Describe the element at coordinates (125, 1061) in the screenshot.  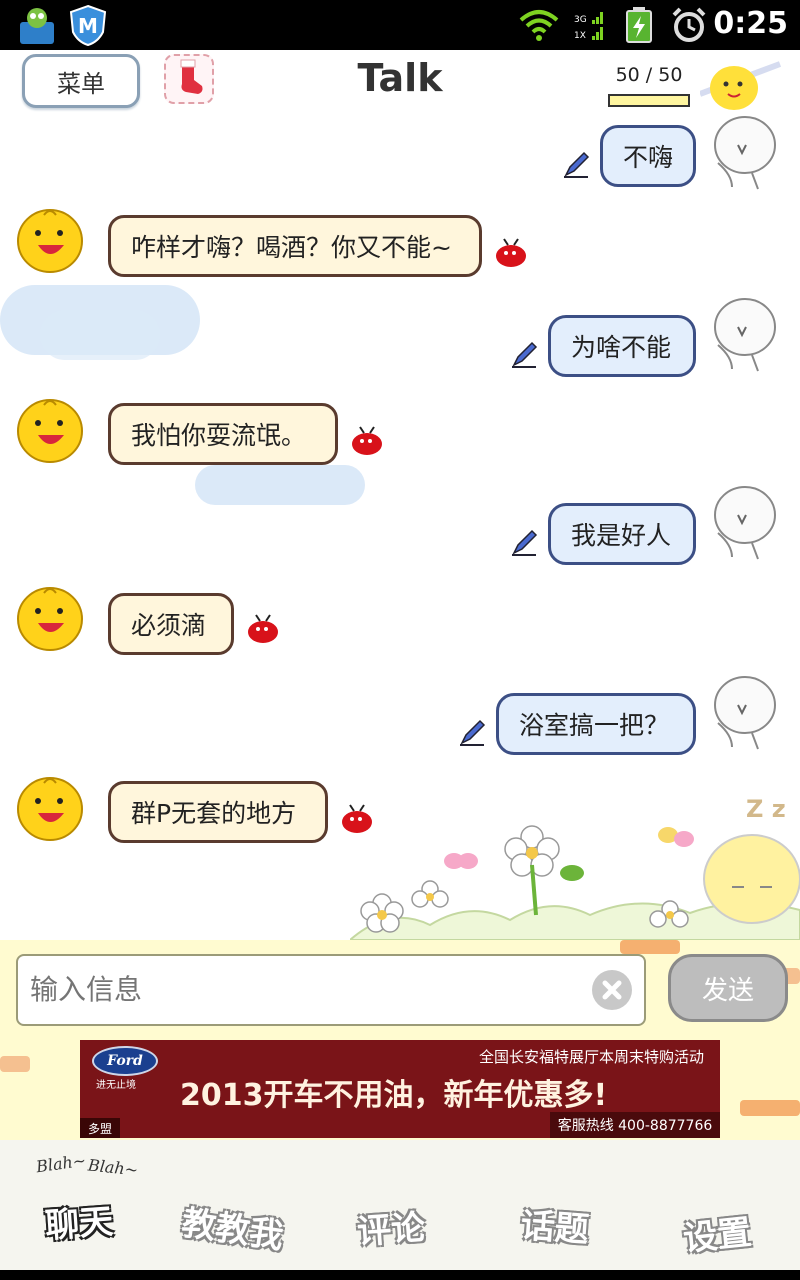
I see `ford-logo: Ford` at that location.